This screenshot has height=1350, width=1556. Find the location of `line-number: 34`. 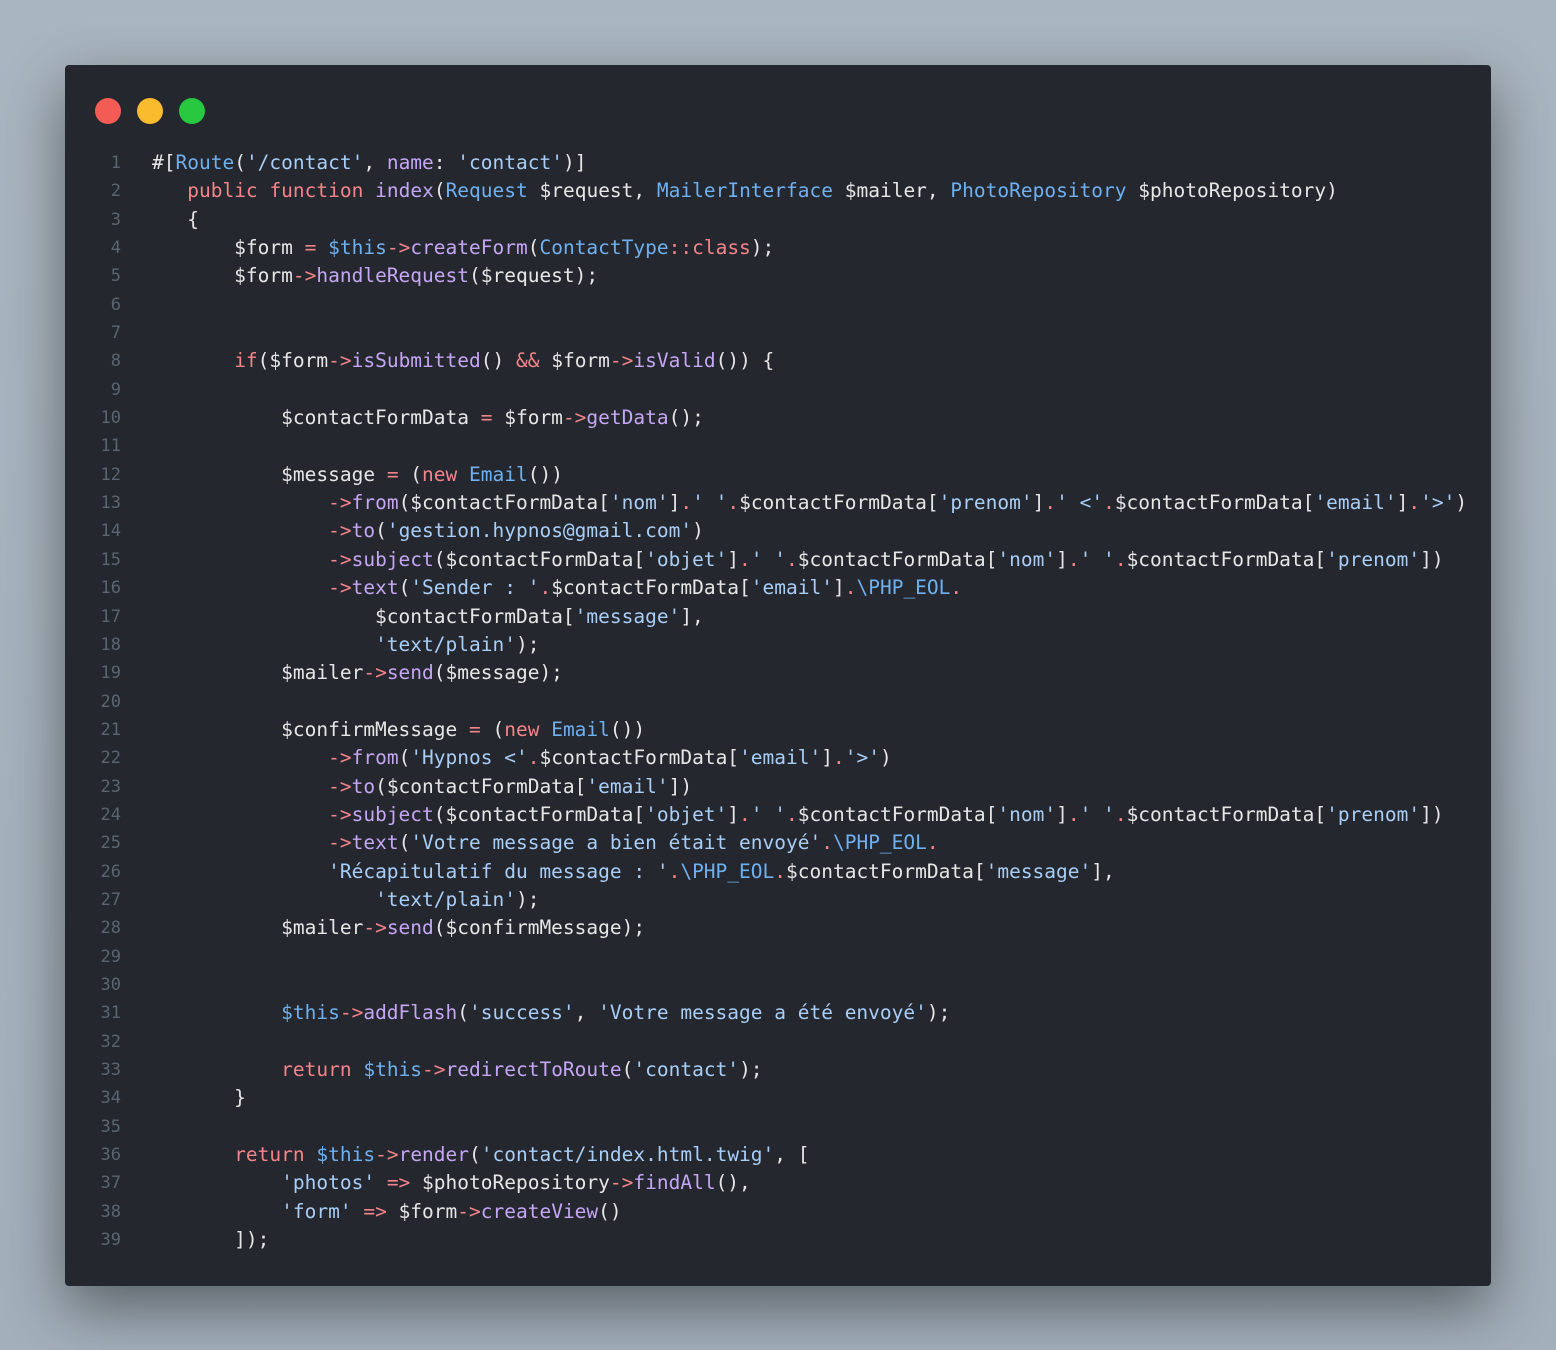

line-number: 34 is located at coordinates (110, 1098).